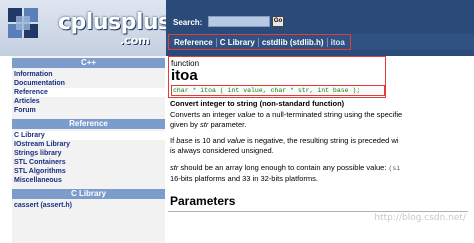 This screenshot has width=474, height=243. What do you see at coordinates (89, 83) in the screenshot?
I see `sidebar-item-documentation: Documentation` at bounding box center [89, 83].